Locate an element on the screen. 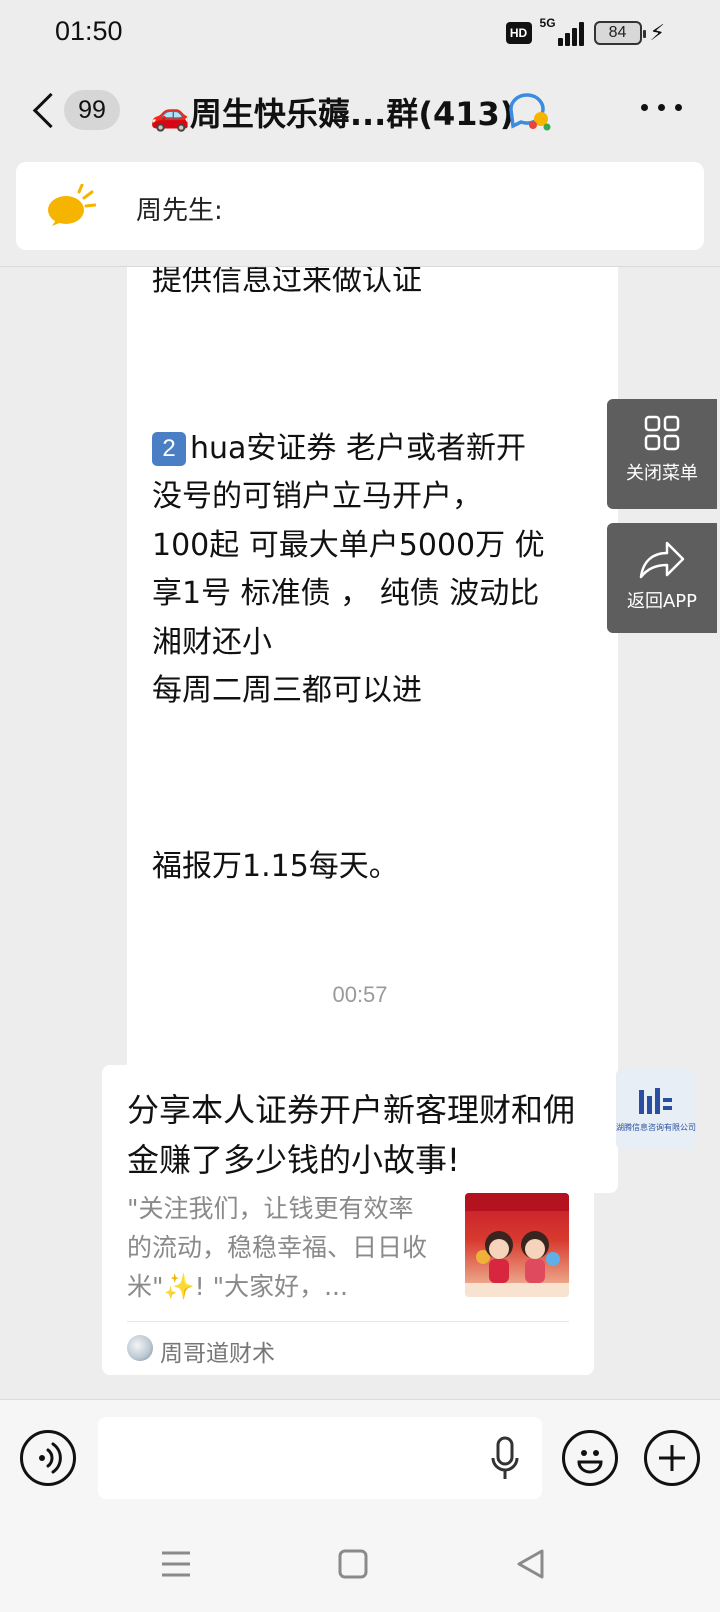 The width and height of the screenshot is (720, 1612). company-logo-icon is located at coordinates (655, 1100).